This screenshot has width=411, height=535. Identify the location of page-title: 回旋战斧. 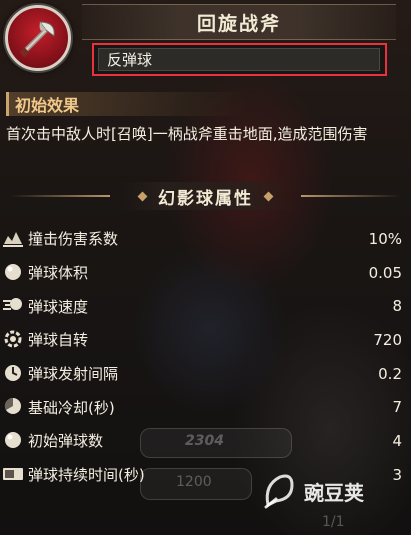
(238, 23).